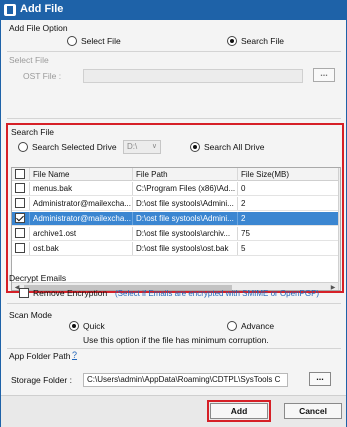 Image resolution: width=347 pixels, height=427 pixels. I want to click on select-file-radio-dot, so click(72, 41).